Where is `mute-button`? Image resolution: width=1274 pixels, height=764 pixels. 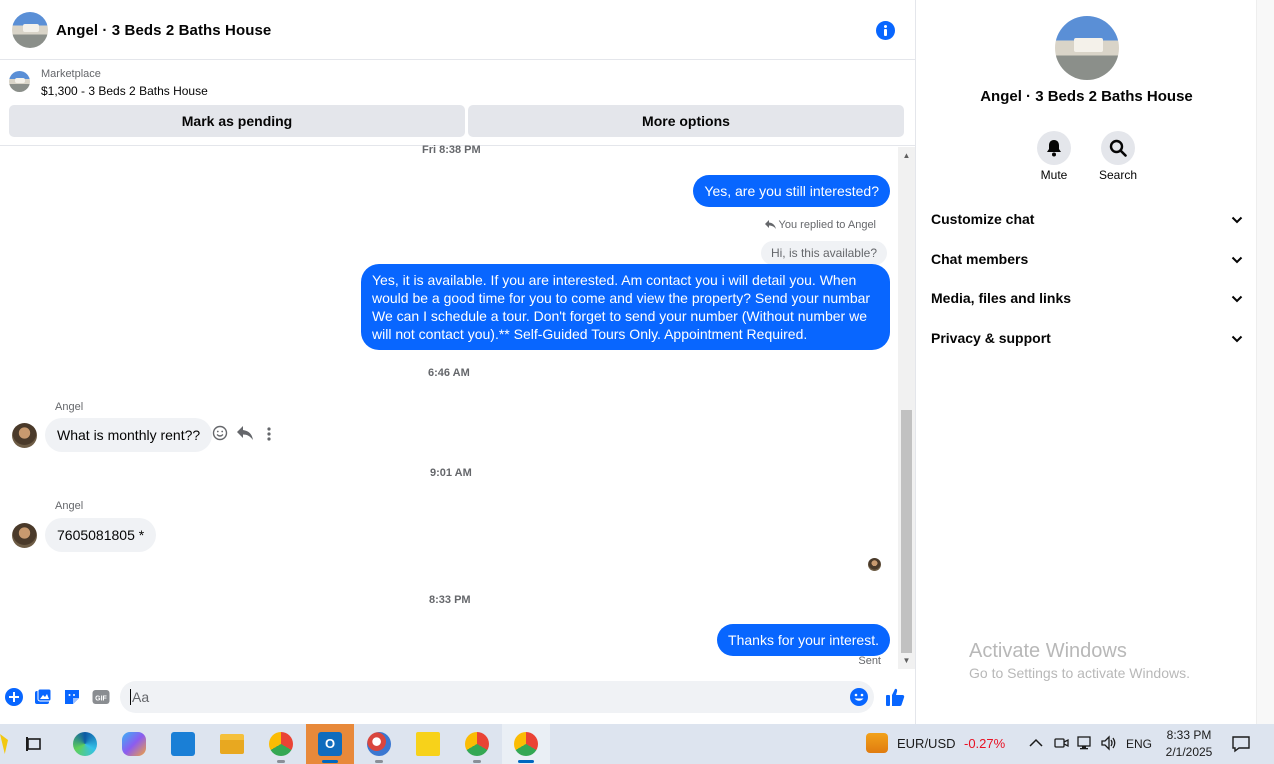
mute-button is located at coordinates (1054, 148).